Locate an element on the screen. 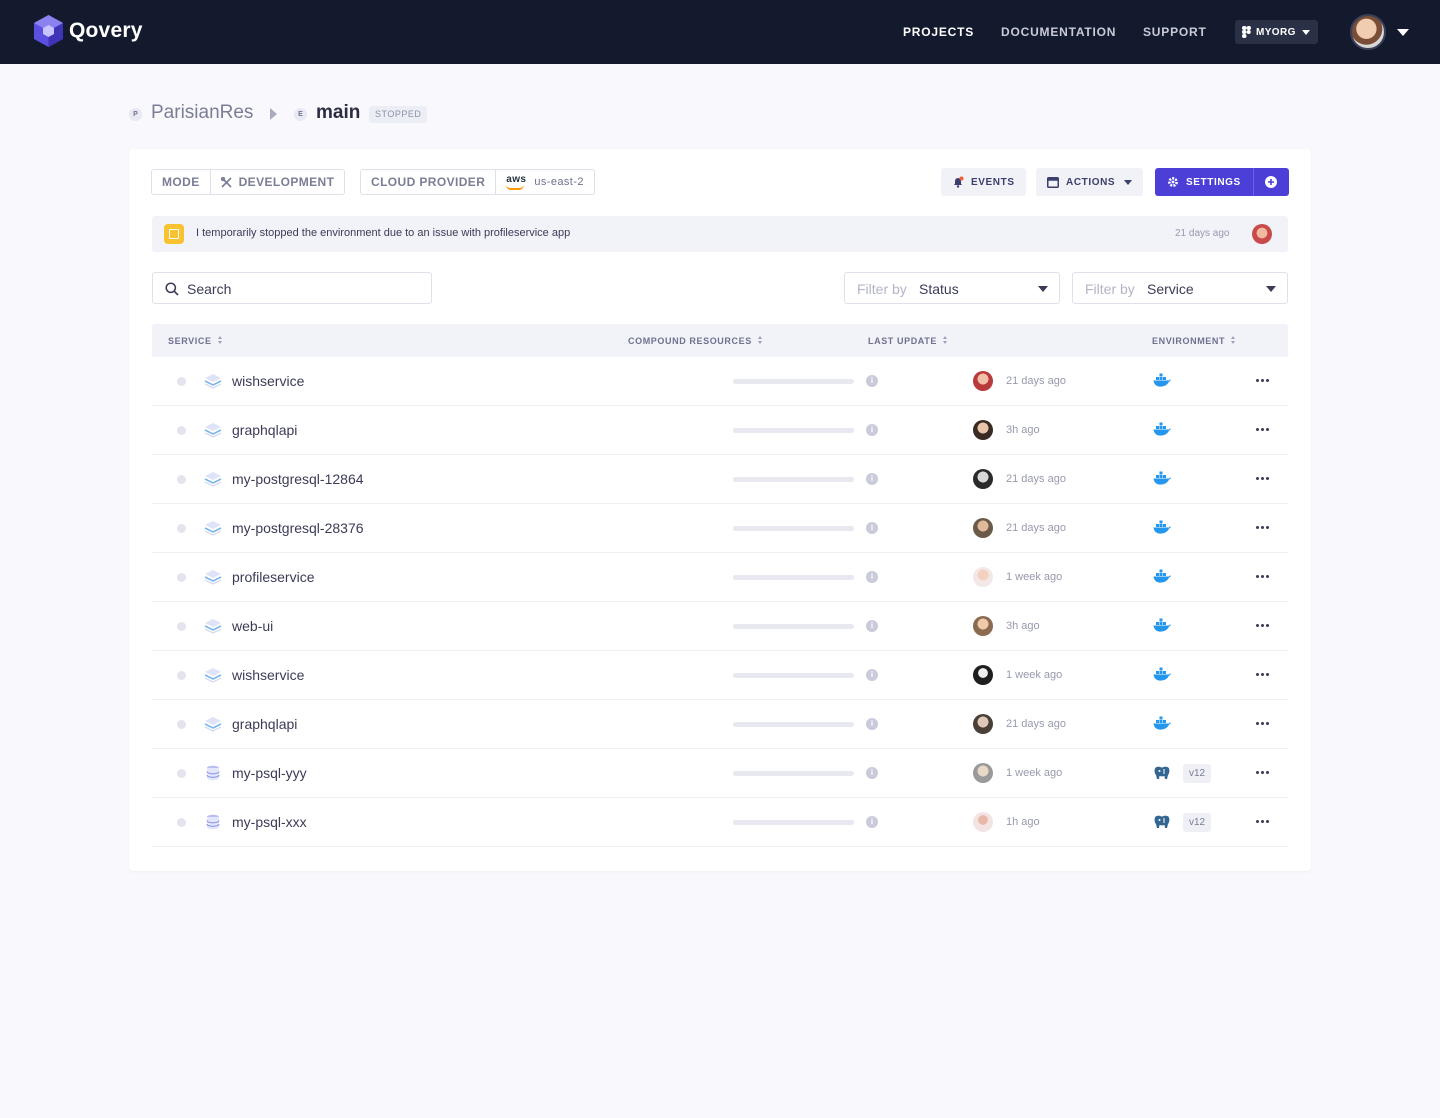 The width and height of the screenshot is (1440, 1118). service-name: my-psql-xxx is located at coordinates (269, 822).